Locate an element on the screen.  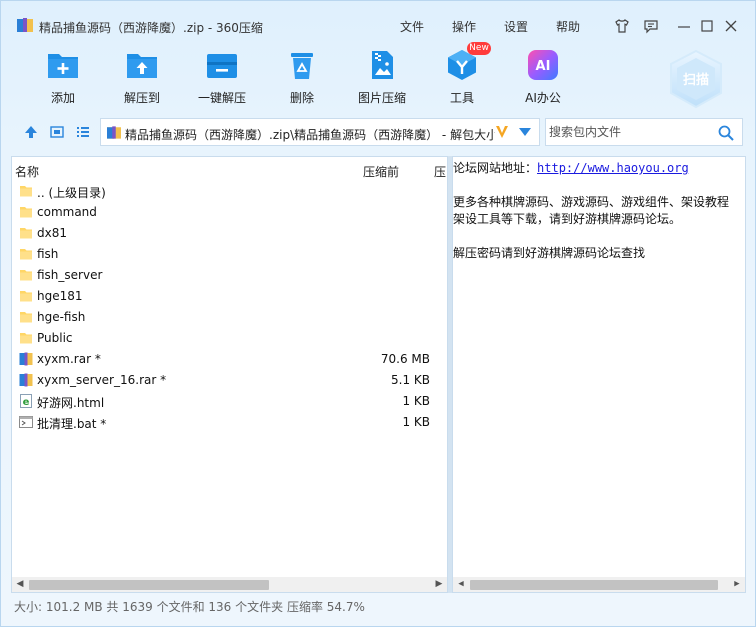
chevron-down-icon is located at coordinates (525, 132).